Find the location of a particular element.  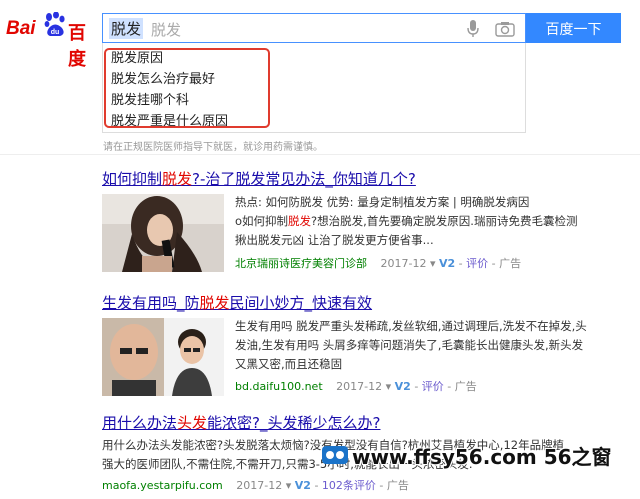

watermark: www.ffsy56.com 56之窗 is located at coordinates (482, 457).